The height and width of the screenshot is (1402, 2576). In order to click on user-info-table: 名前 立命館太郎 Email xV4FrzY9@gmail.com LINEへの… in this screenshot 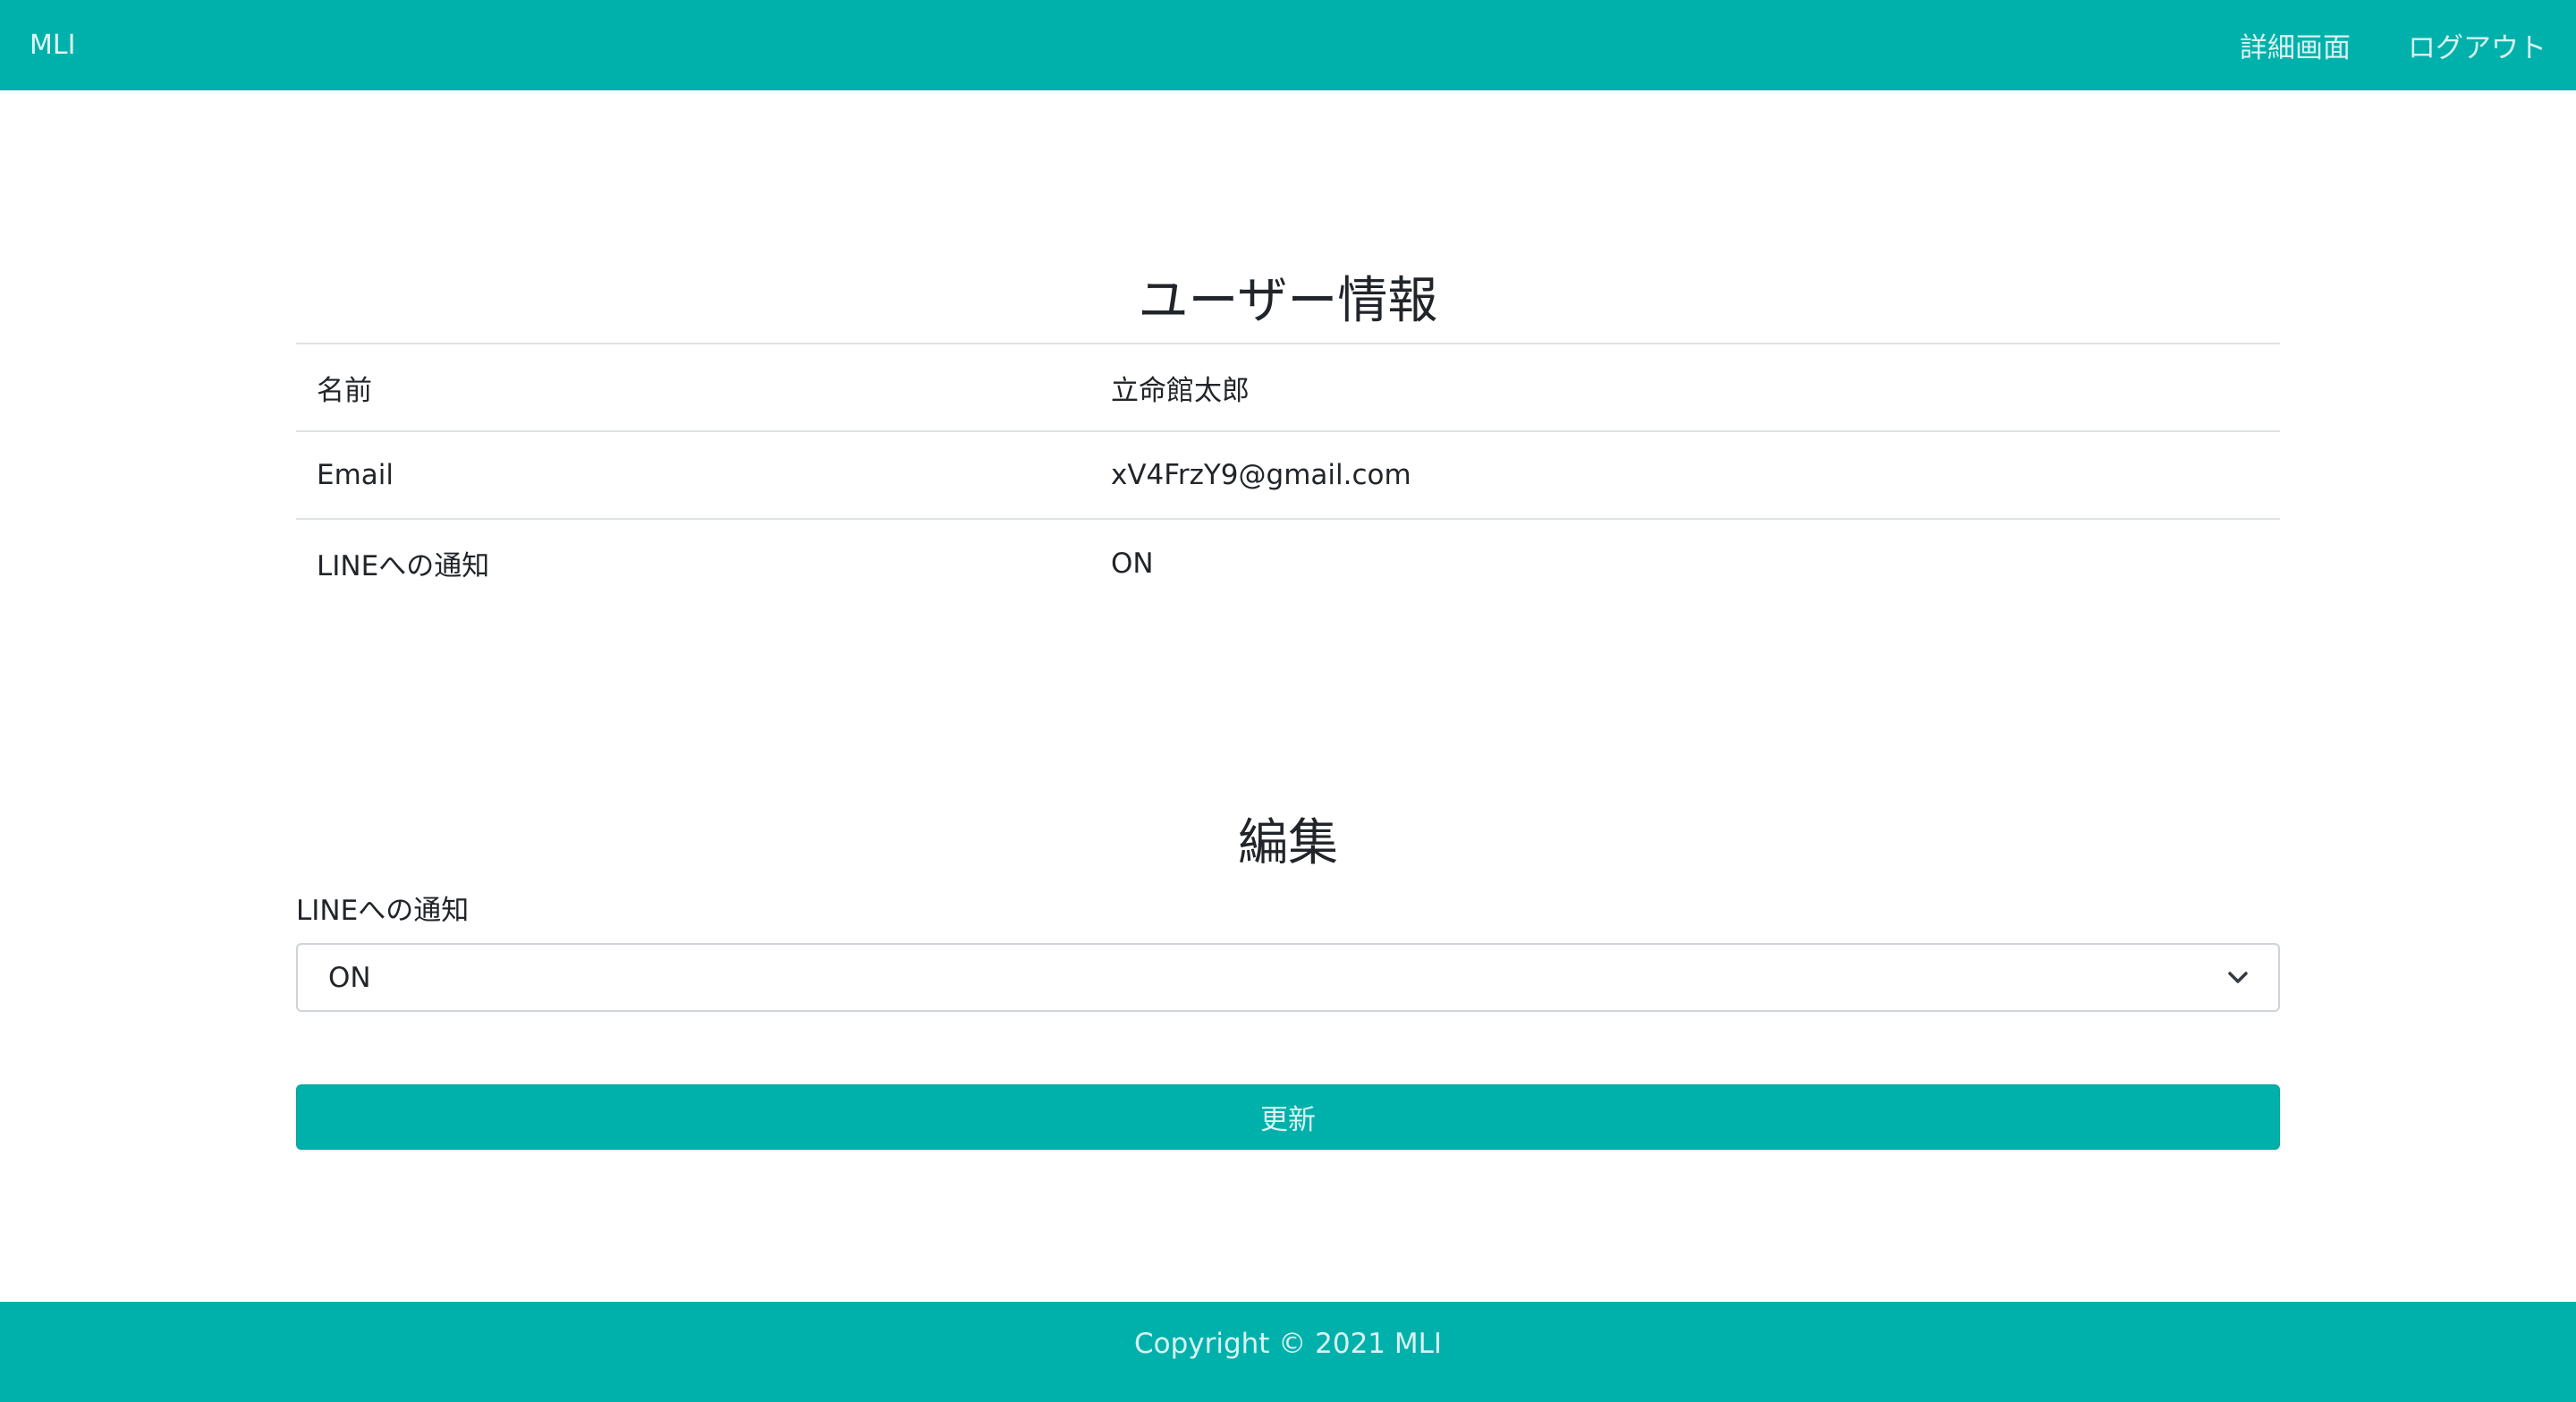, I will do `click(1288, 475)`.